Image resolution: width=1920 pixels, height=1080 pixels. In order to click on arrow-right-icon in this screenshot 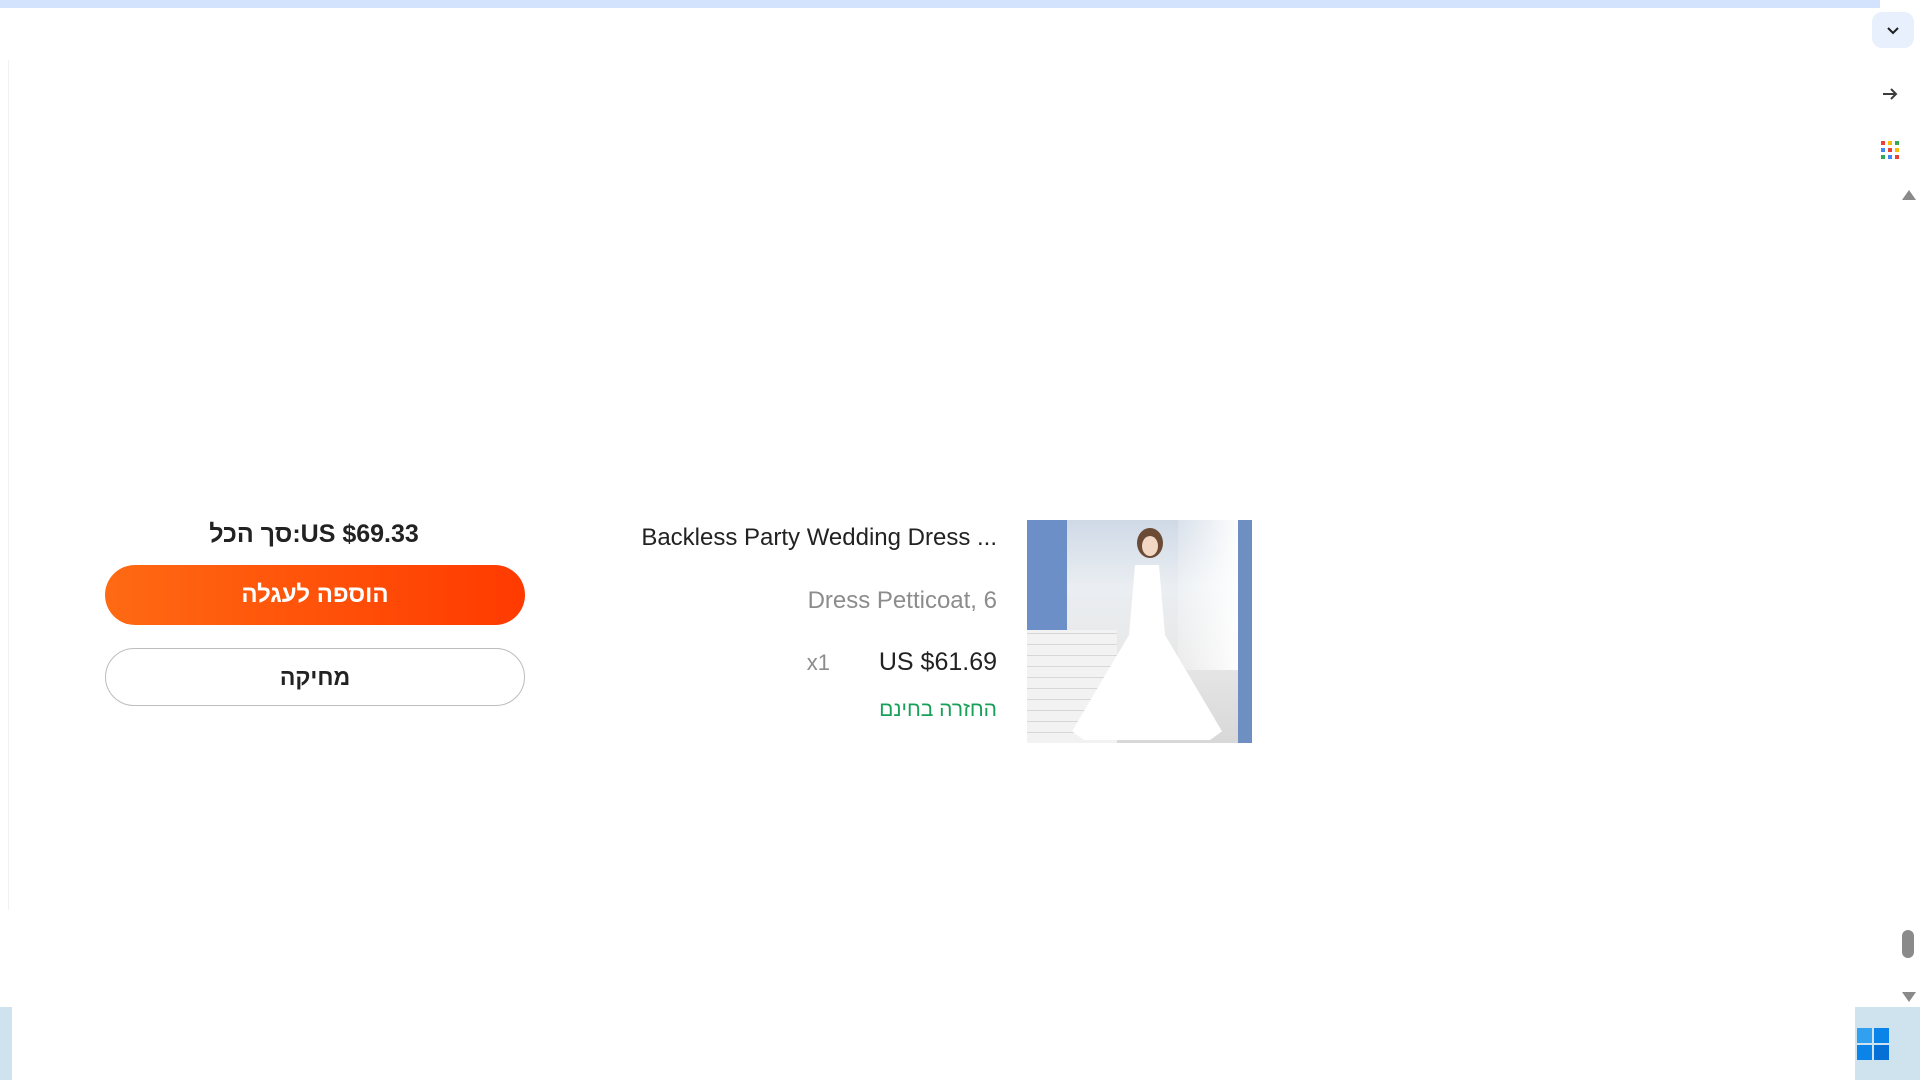, I will do `click(1890, 94)`.